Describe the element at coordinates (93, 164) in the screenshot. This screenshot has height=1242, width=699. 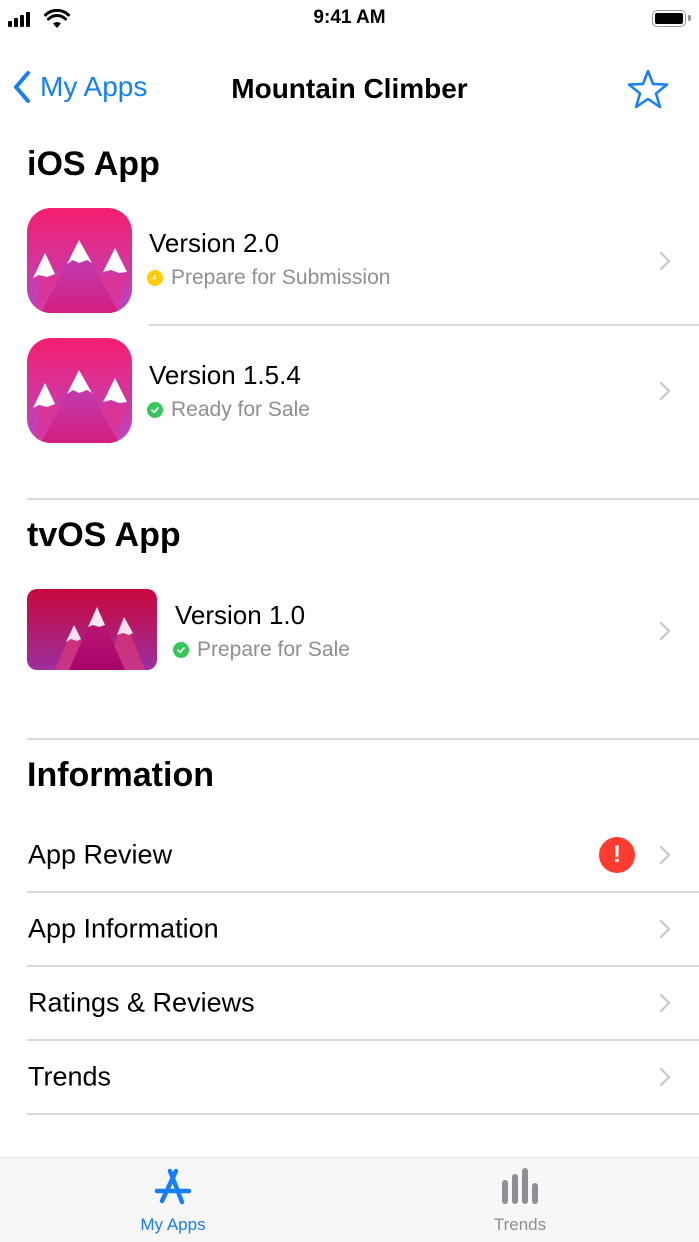
I see `section-title-ios: iOS App` at that location.